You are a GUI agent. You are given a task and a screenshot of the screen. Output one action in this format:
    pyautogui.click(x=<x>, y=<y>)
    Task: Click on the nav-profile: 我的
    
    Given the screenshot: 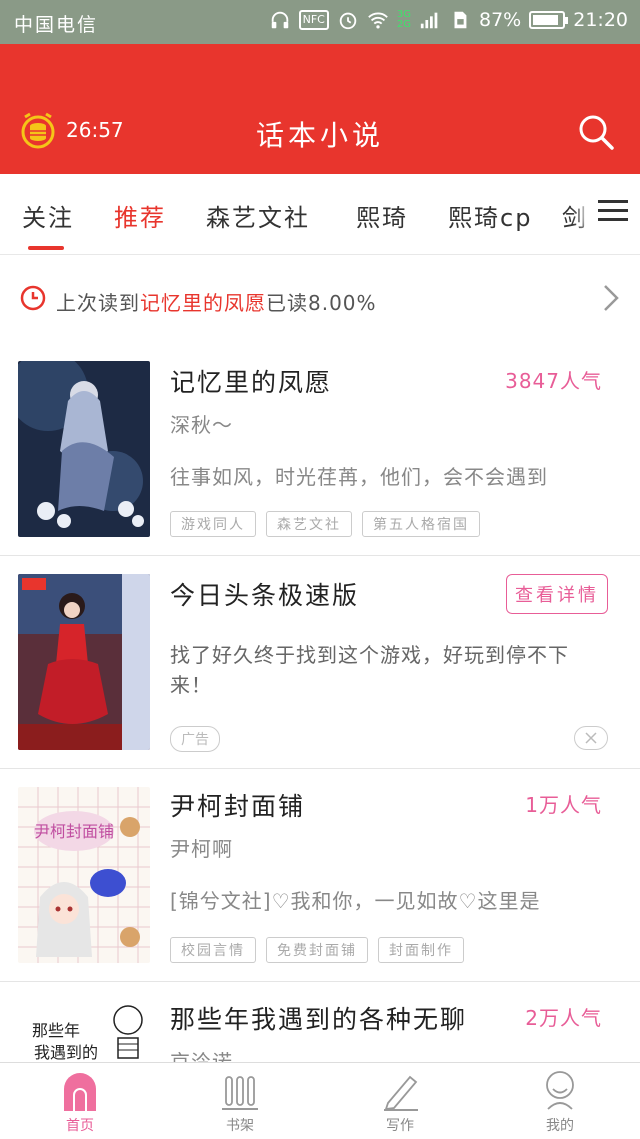 What is the action you would take?
    pyautogui.click(x=560, y=1102)
    